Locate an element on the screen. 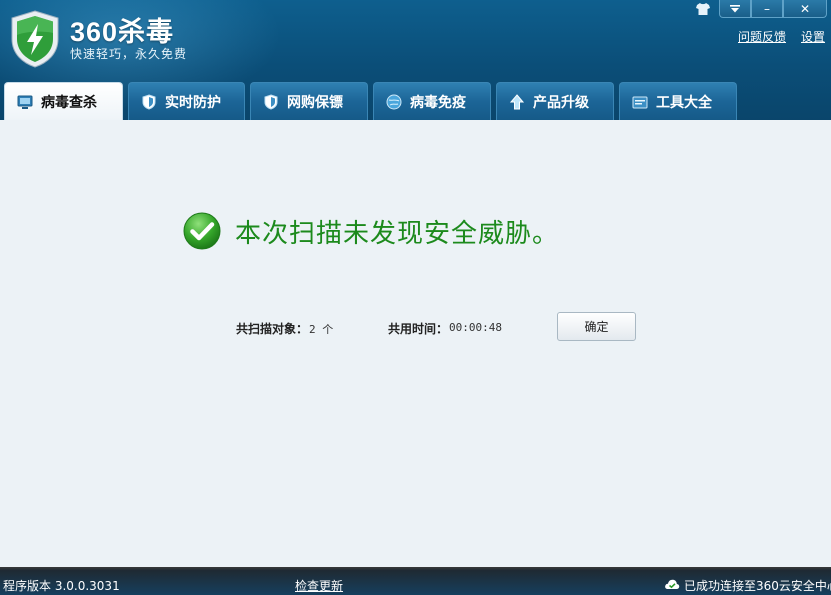 This screenshot has height=595, width=831. globe-icon is located at coordinates (394, 101).